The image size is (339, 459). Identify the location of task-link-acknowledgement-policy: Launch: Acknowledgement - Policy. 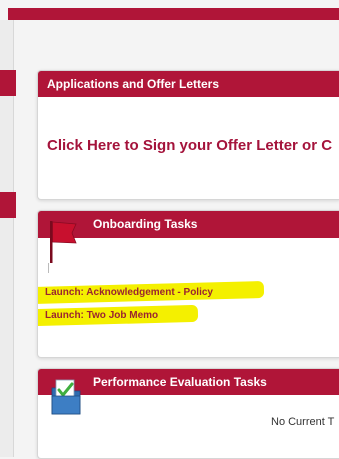
(129, 292).